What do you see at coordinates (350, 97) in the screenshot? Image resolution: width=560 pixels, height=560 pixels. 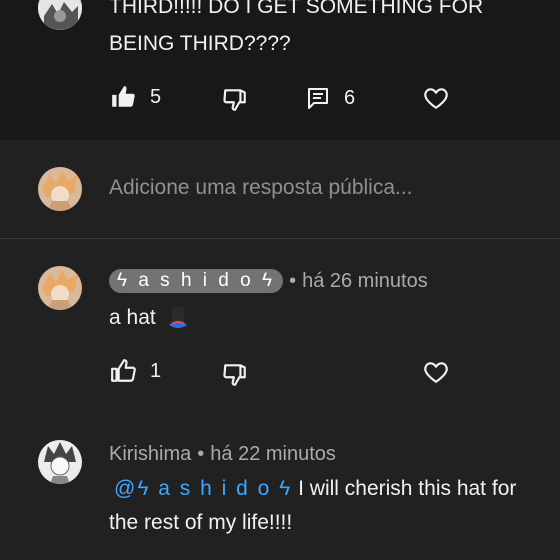 I see `reply-count: 6` at bounding box center [350, 97].